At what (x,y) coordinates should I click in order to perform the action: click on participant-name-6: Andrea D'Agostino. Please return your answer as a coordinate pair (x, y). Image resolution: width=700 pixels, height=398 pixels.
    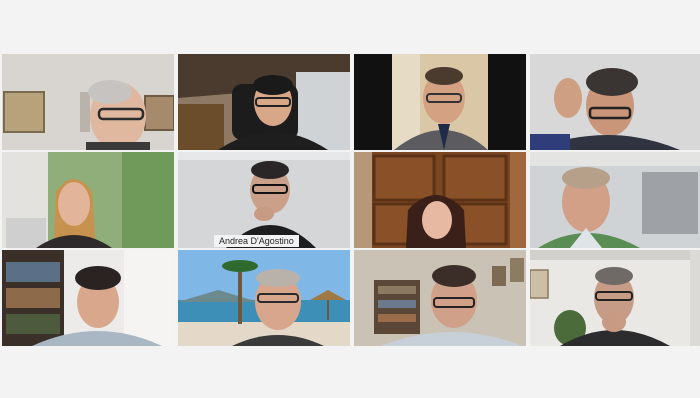
    Looking at the image, I should click on (256, 241).